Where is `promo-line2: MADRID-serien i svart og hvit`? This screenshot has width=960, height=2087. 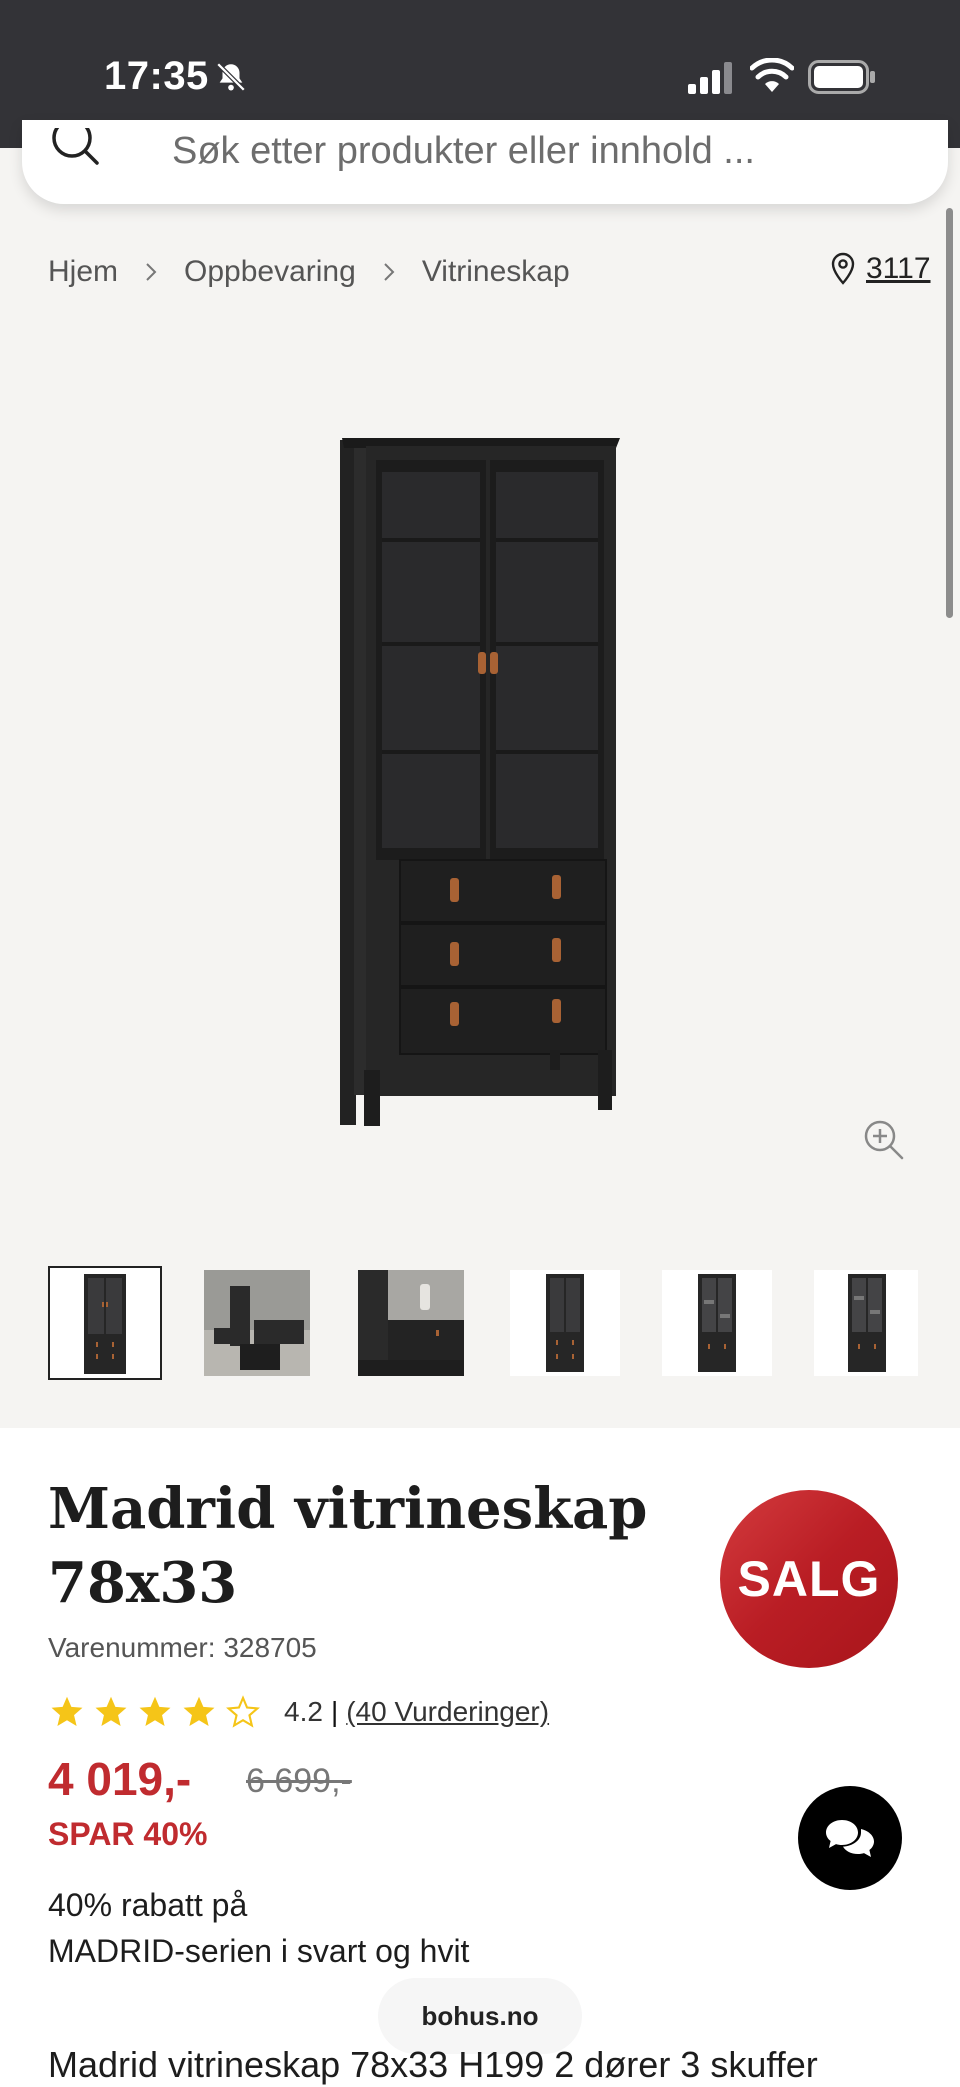
promo-line2: MADRID-serien i svart og hvit is located at coordinates (259, 1951).